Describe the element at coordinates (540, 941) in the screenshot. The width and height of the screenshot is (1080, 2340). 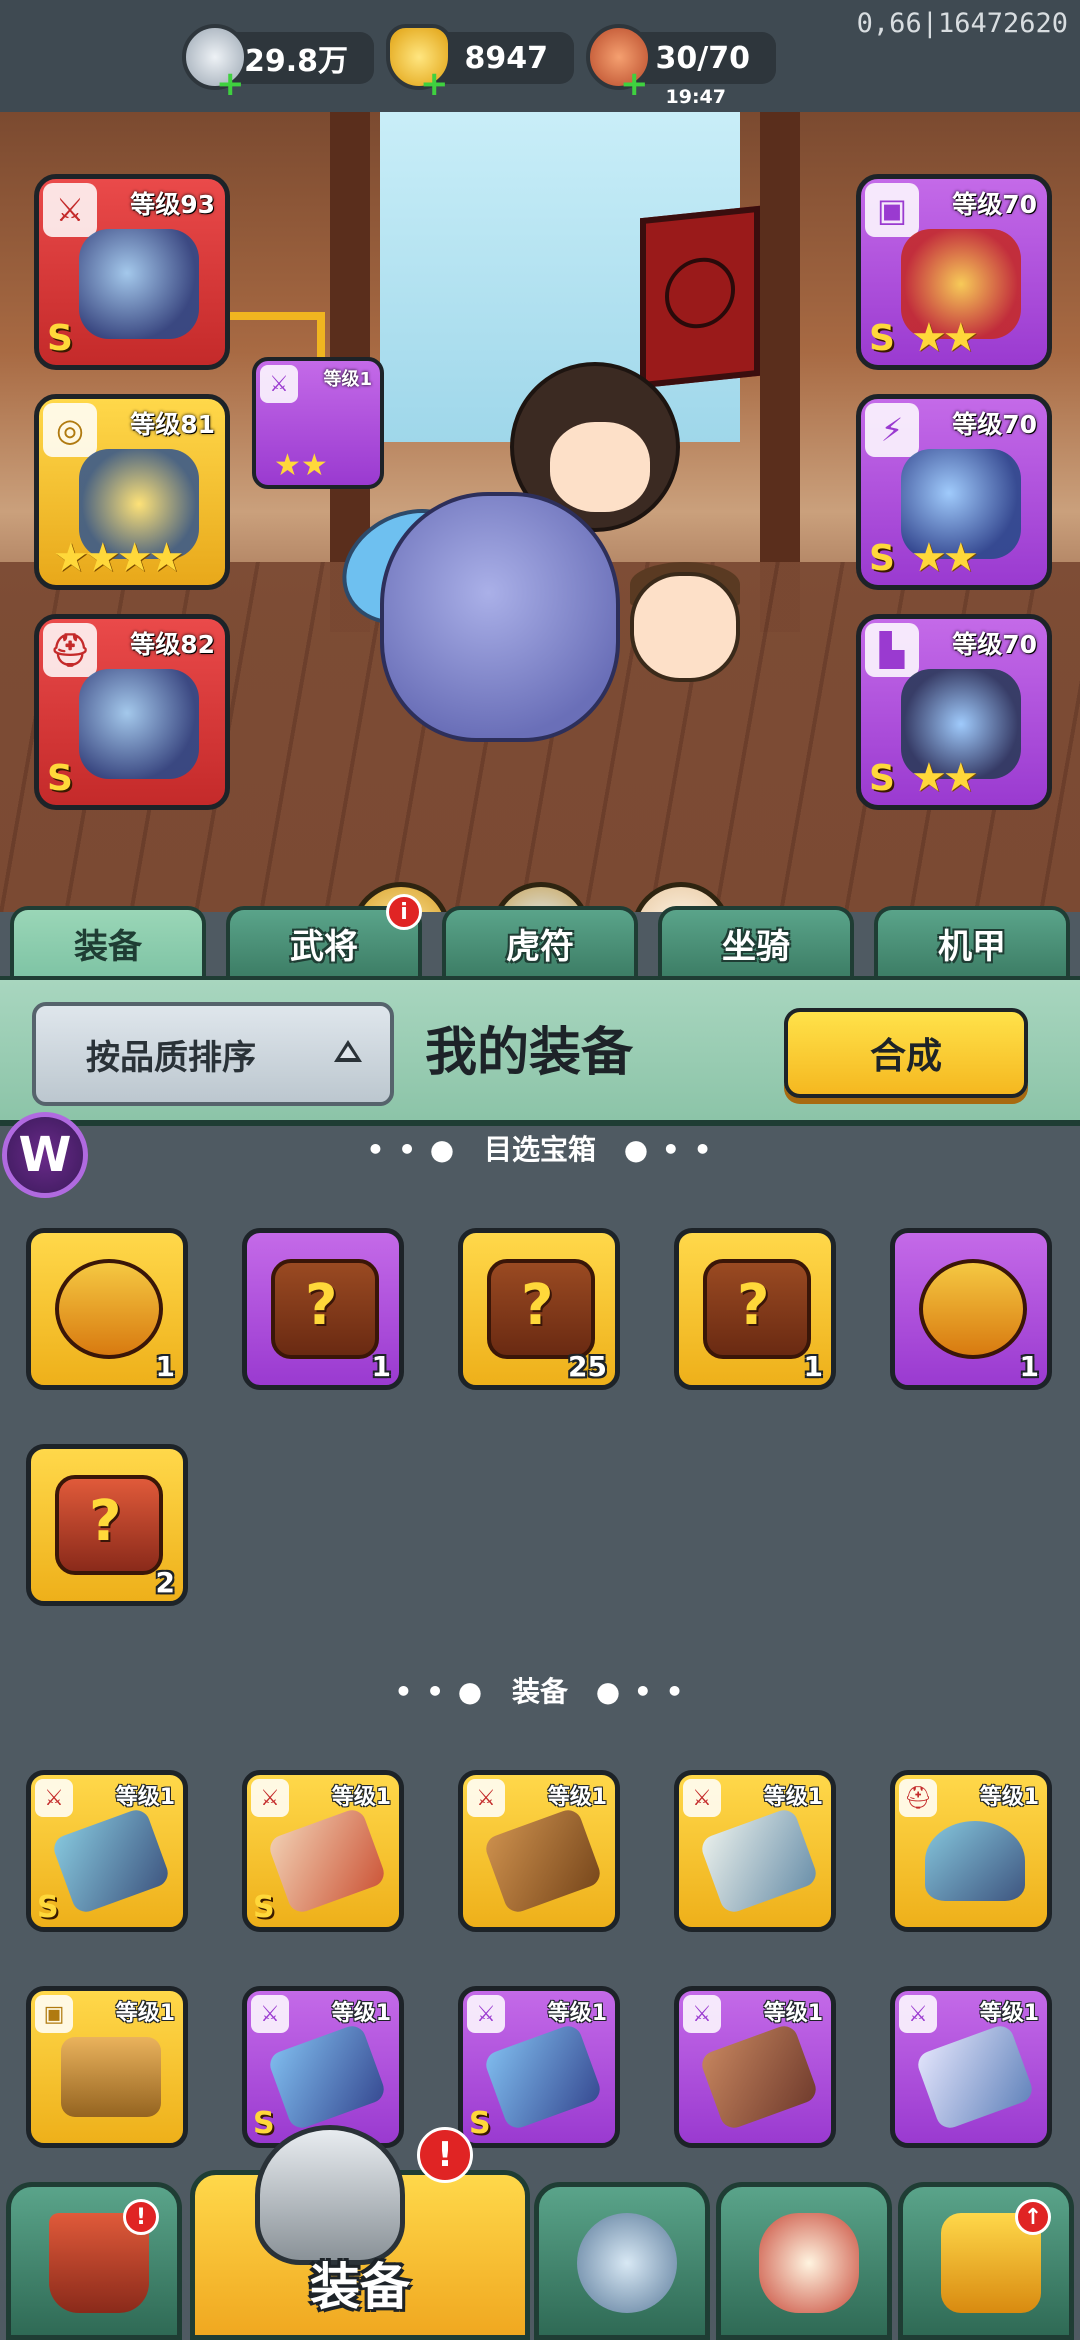
I see `tab-tiger-tally: 虎符` at that location.